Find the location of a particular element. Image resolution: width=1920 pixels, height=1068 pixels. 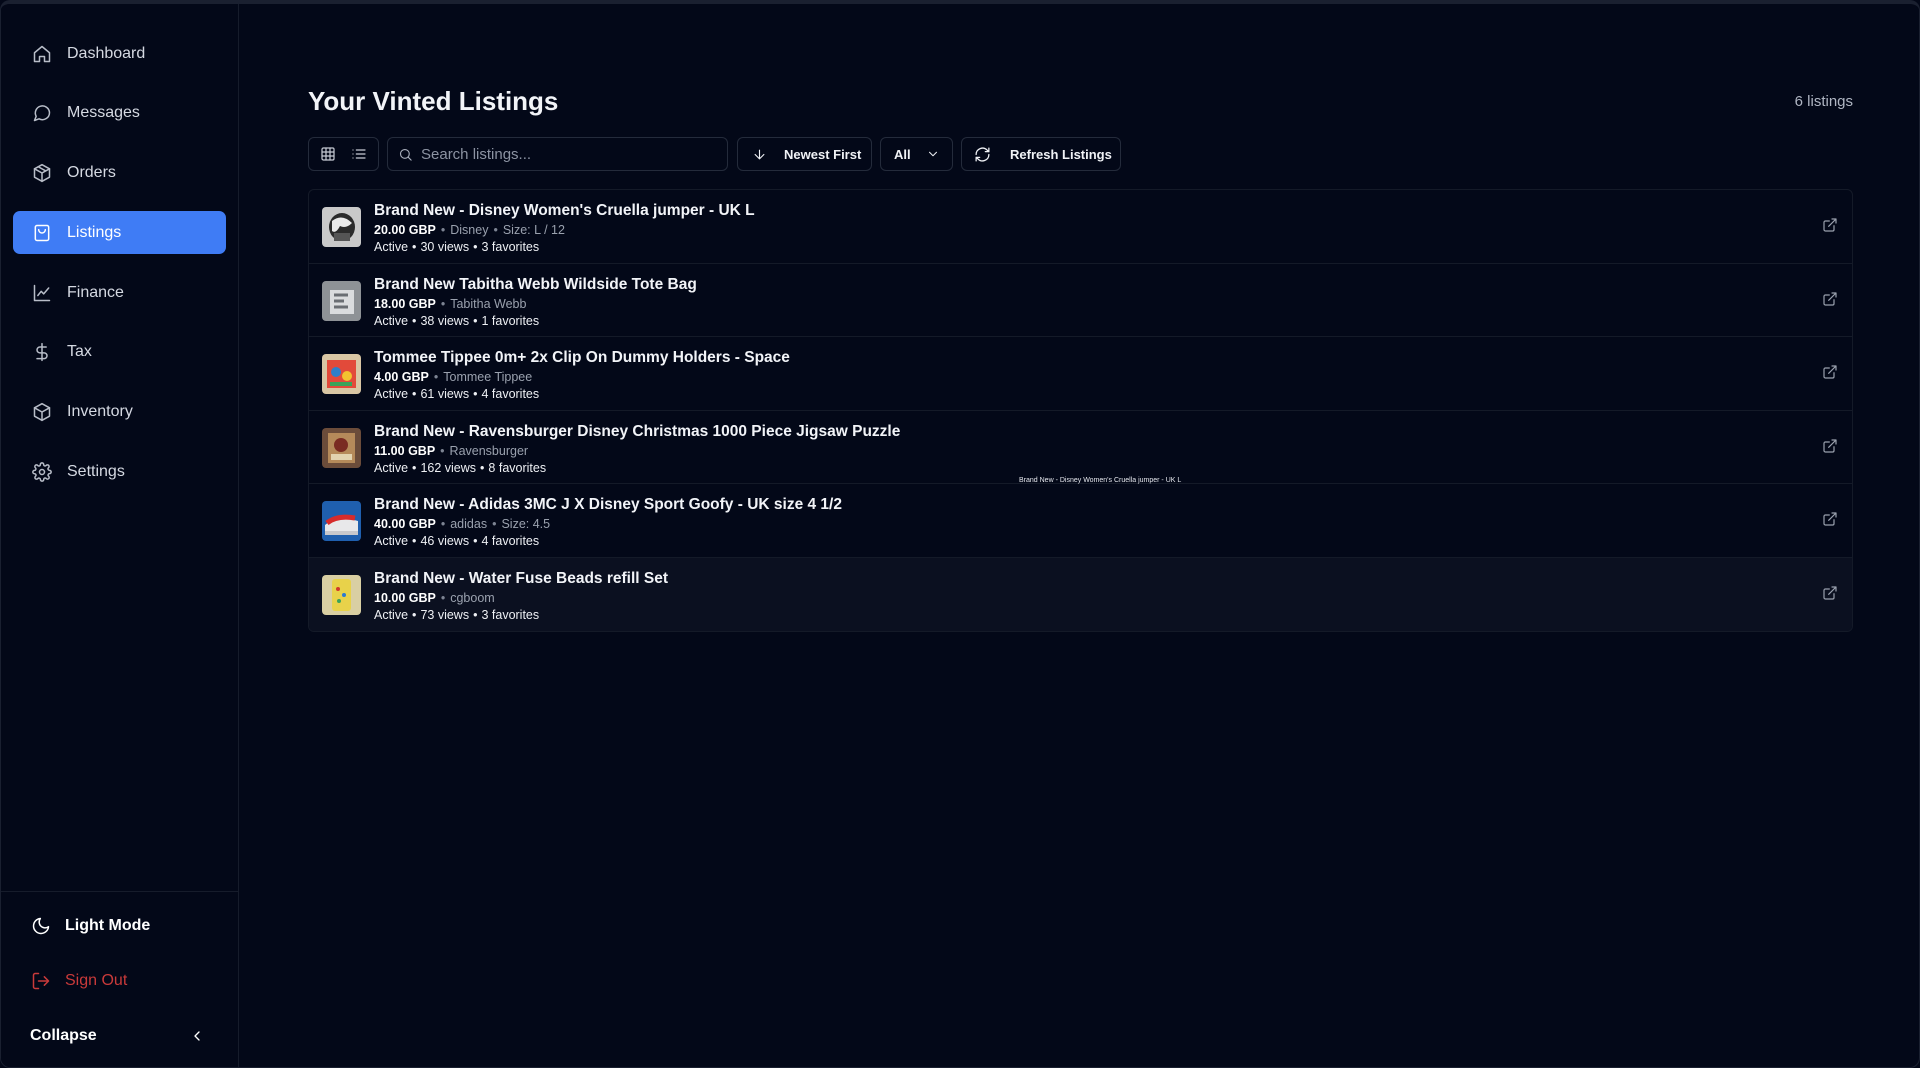

listing-title: Brand New - Water Fuse Beads refill Set is located at coordinates (521, 578).